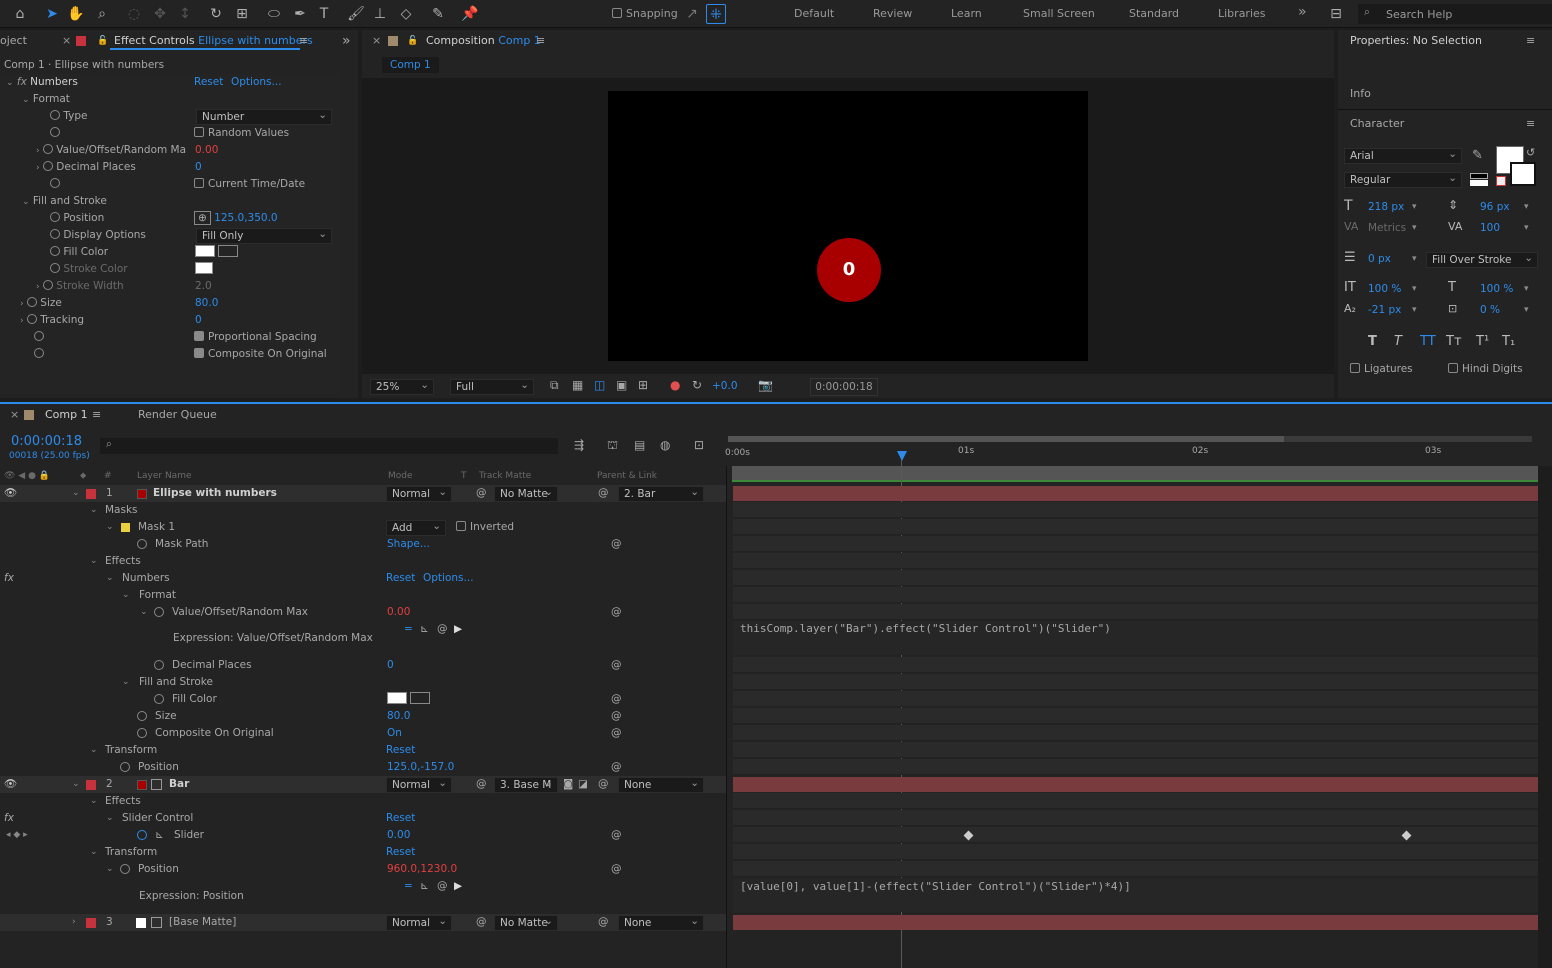  Describe the element at coordinates (1454, 341) in the screenshot. I see `small-caps-button: Tт` at that location.